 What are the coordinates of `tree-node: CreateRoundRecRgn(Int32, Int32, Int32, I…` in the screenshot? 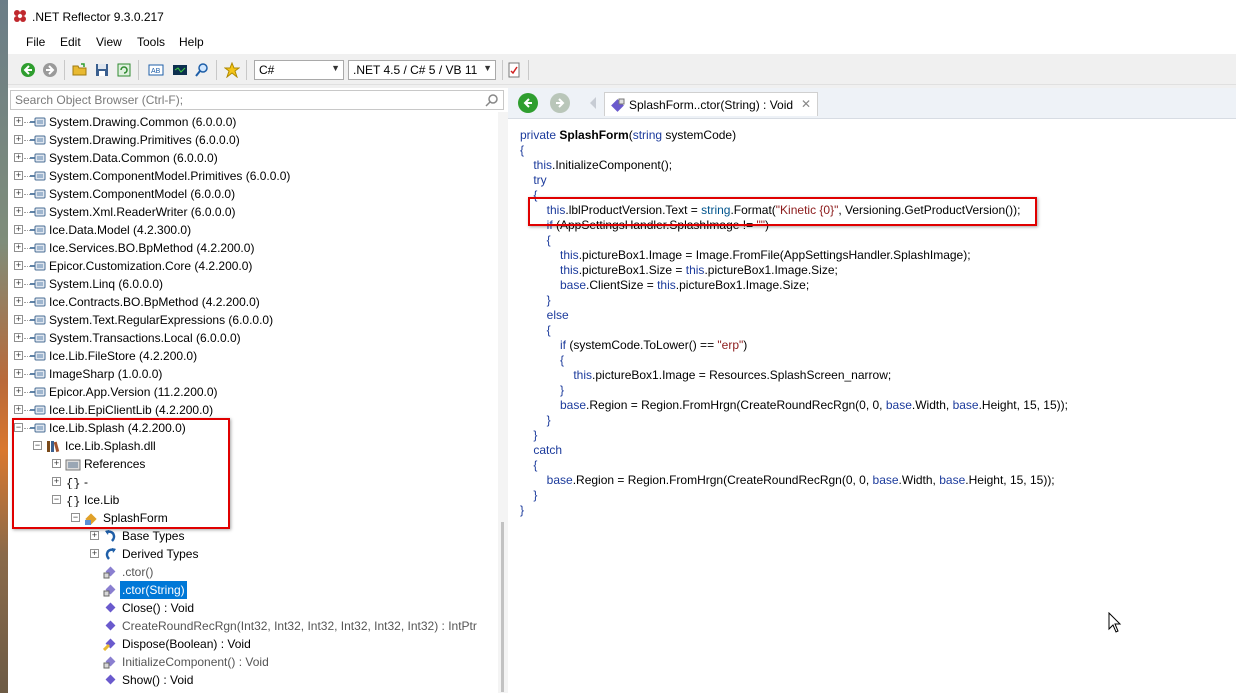 It's located at (253, 626).